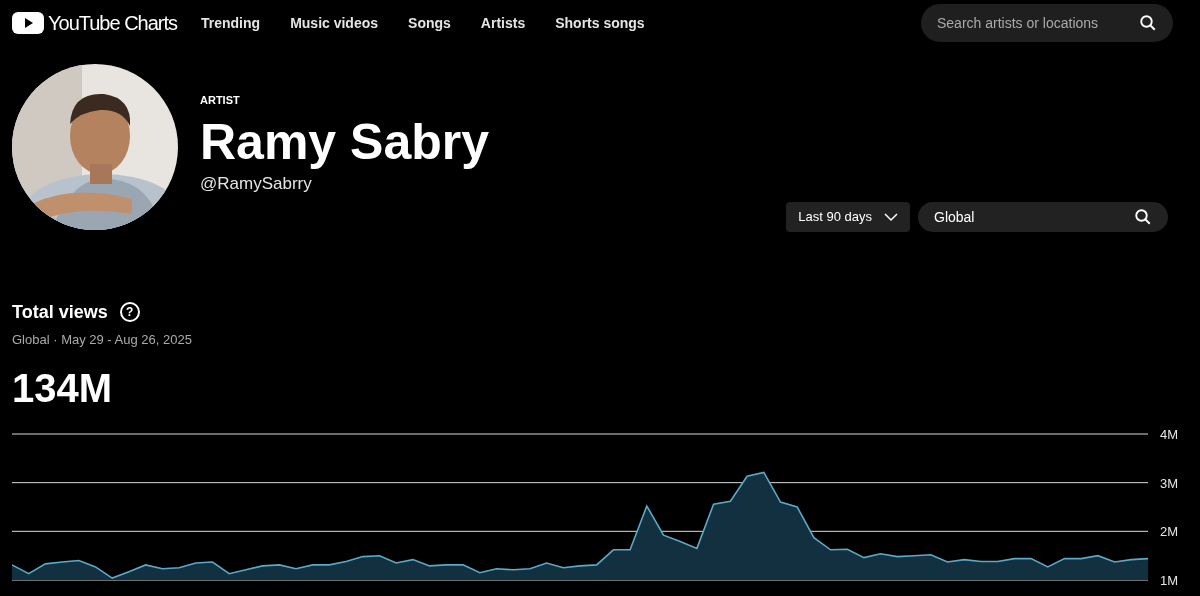  What do you see at coordinates (1169, 580) in the screenshot?
I see `axis-label: 1M` at bounding box center [1169, 580].